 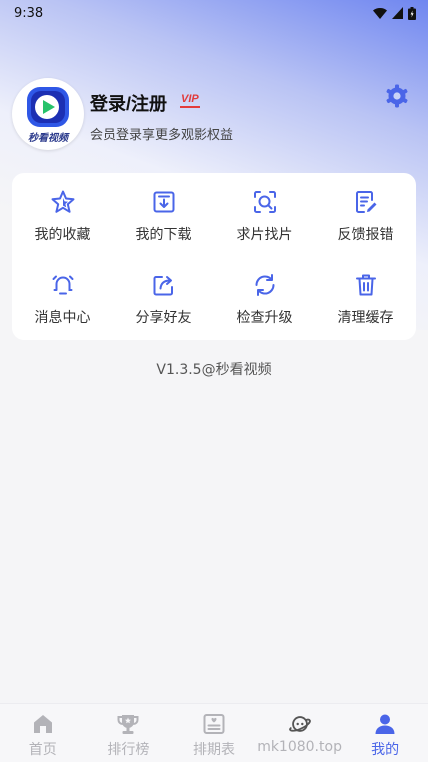 What do you see at coordinates (365, 202) in the screenshot?
I see `feedback-edit-icon` at bounding box center [365, 202].